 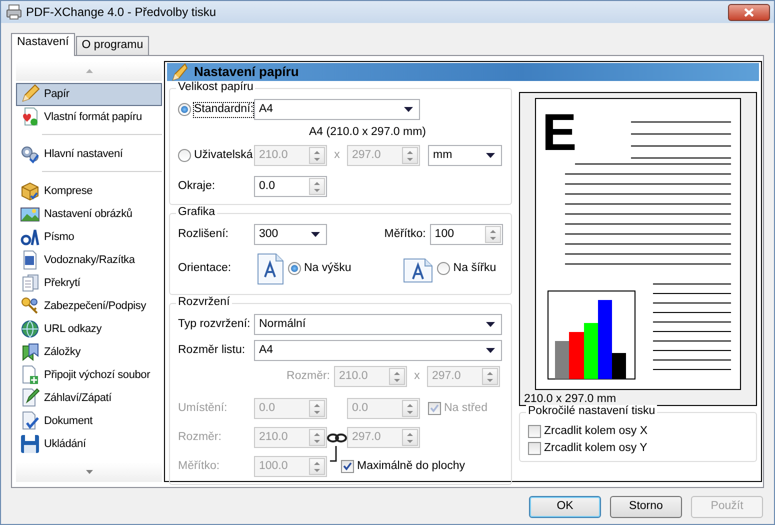 I want to click on box-icon, so click(x=30, y=191).